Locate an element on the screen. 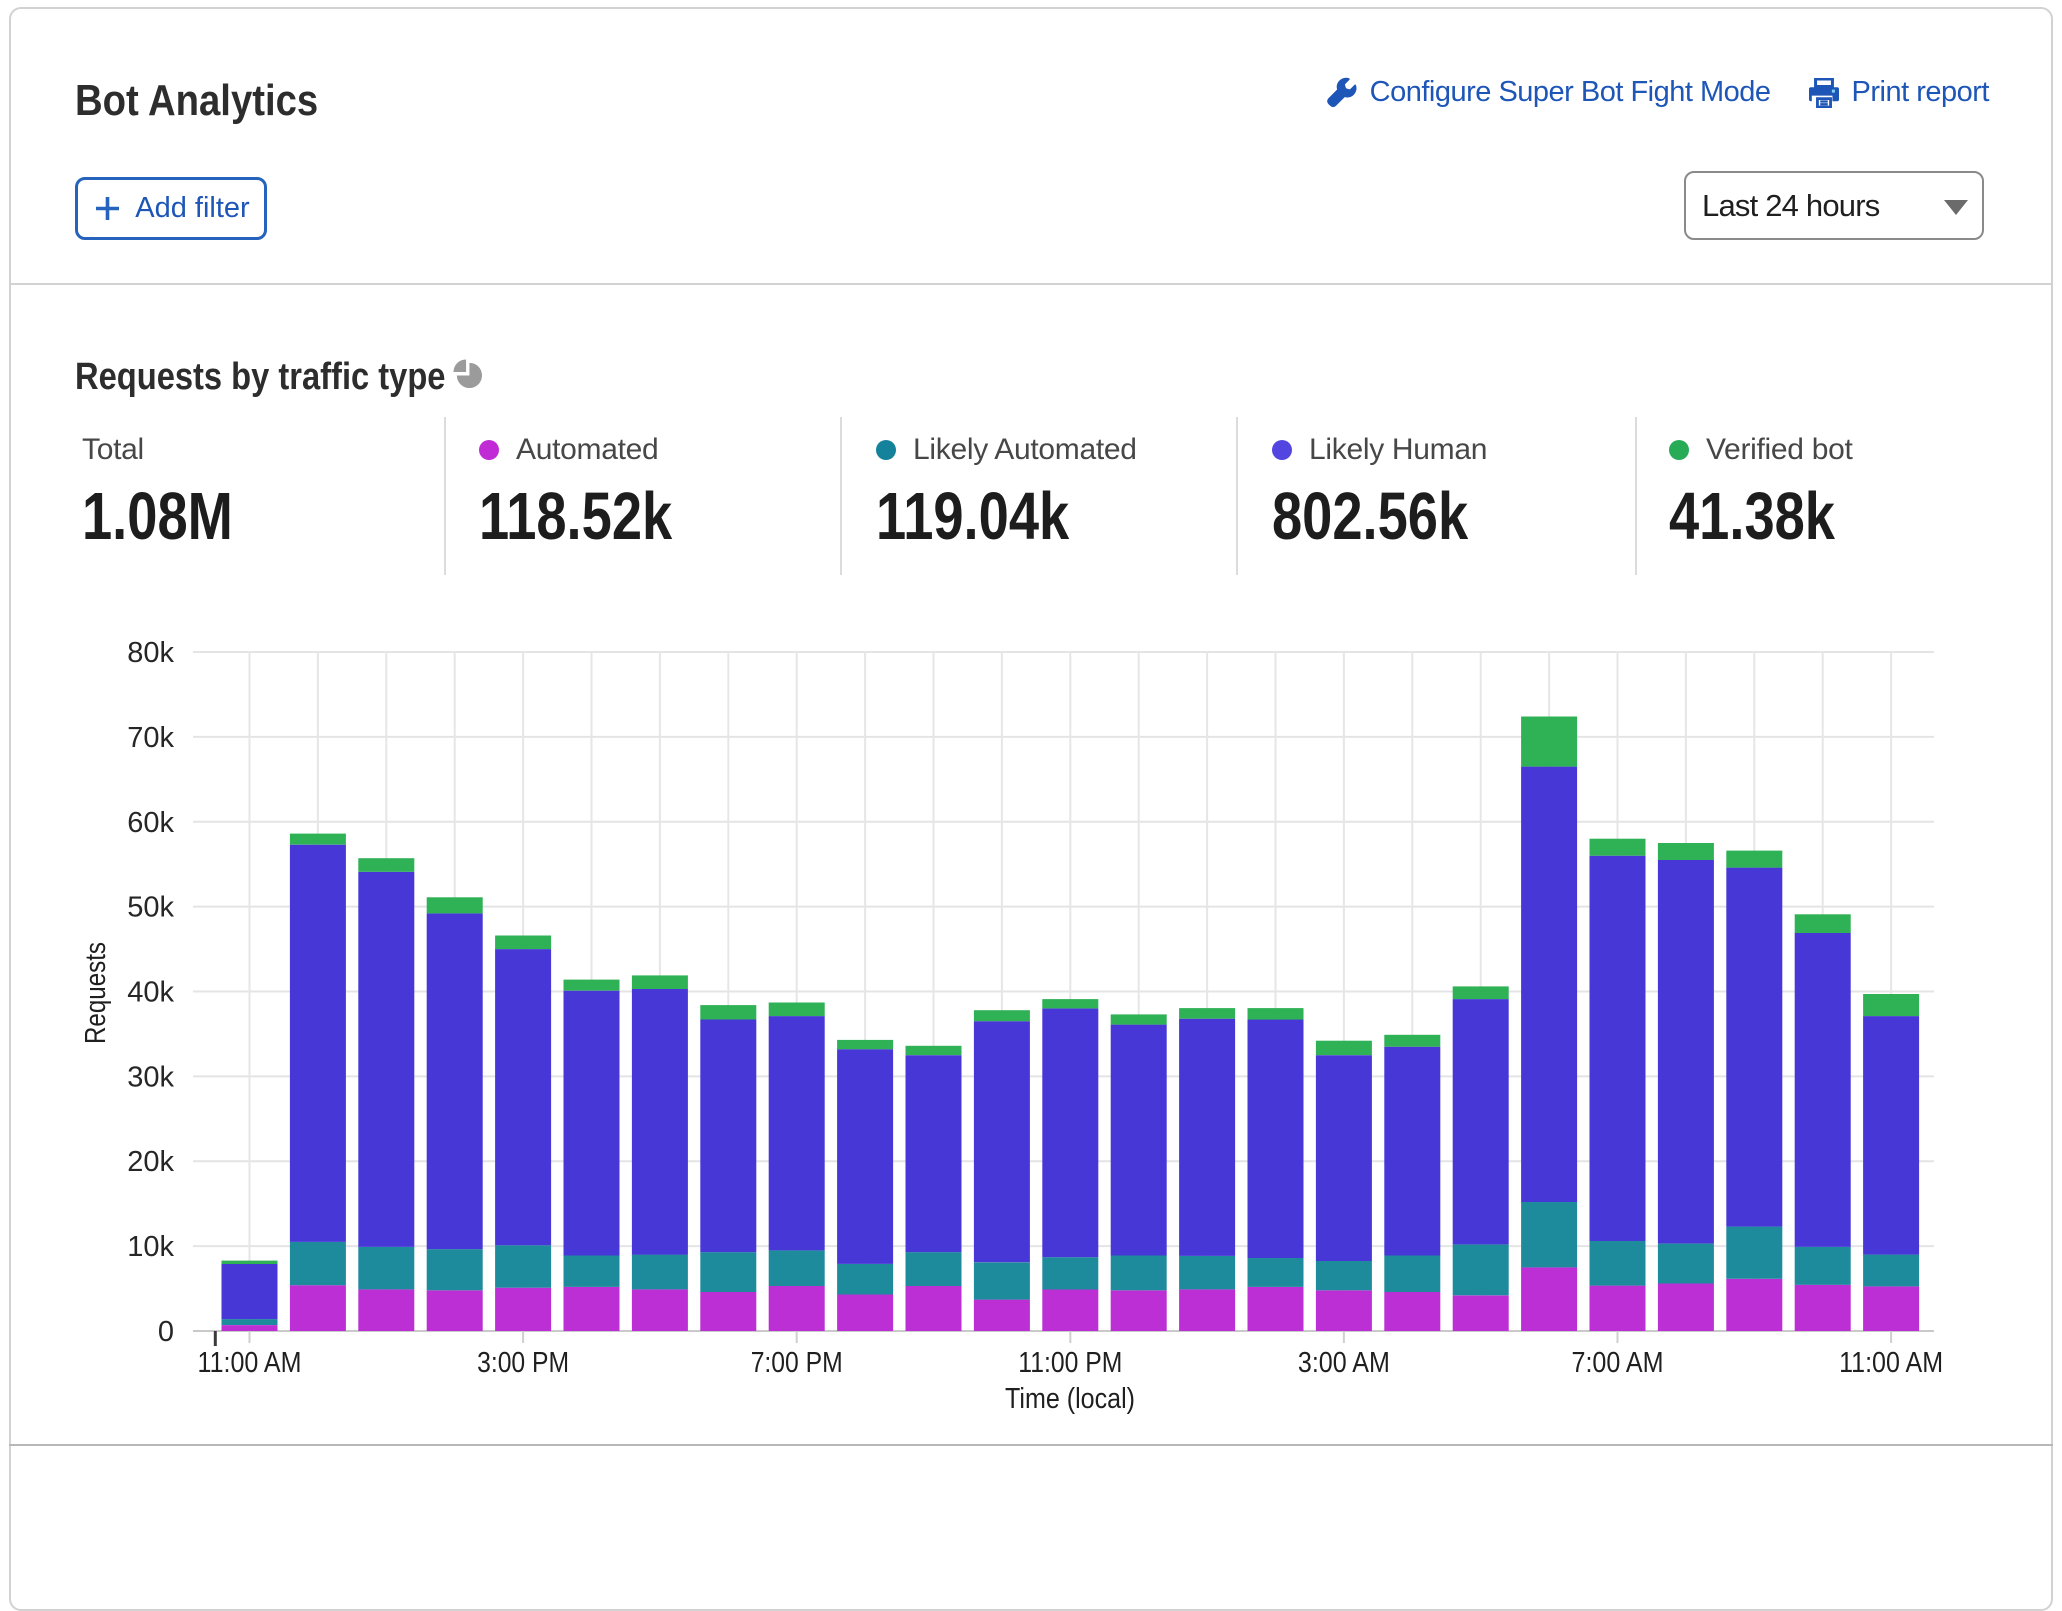  svg-text: 80k is located at coordinates (150, 653).